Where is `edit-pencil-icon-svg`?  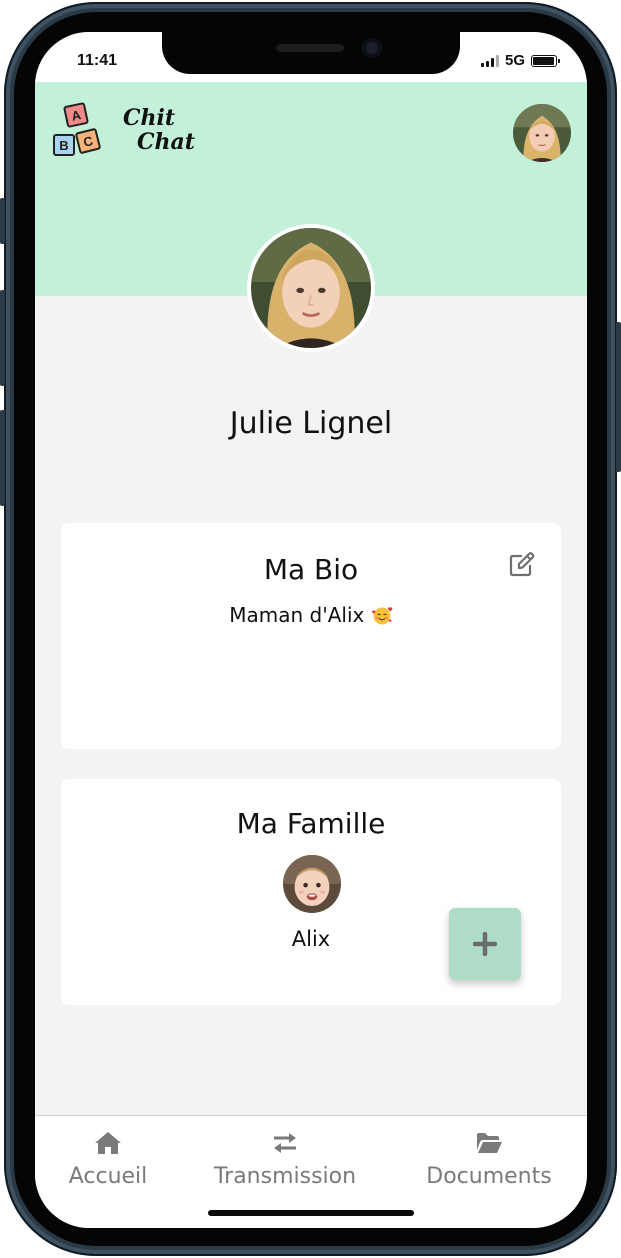 edit-pencil-icon-svg is located at coordinates (522, 564).